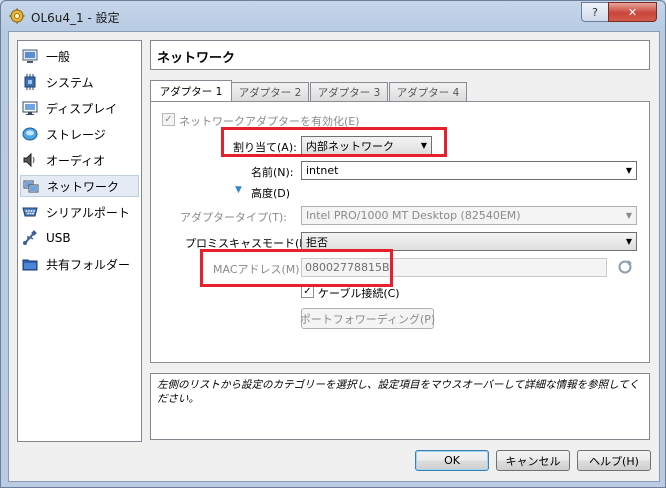 This screenshot has width=666, height=488. Describe the element at coordinates (234, 217) in the screenshot. I see `adapter-type-label: アダプタータイプ(T):` at that location.